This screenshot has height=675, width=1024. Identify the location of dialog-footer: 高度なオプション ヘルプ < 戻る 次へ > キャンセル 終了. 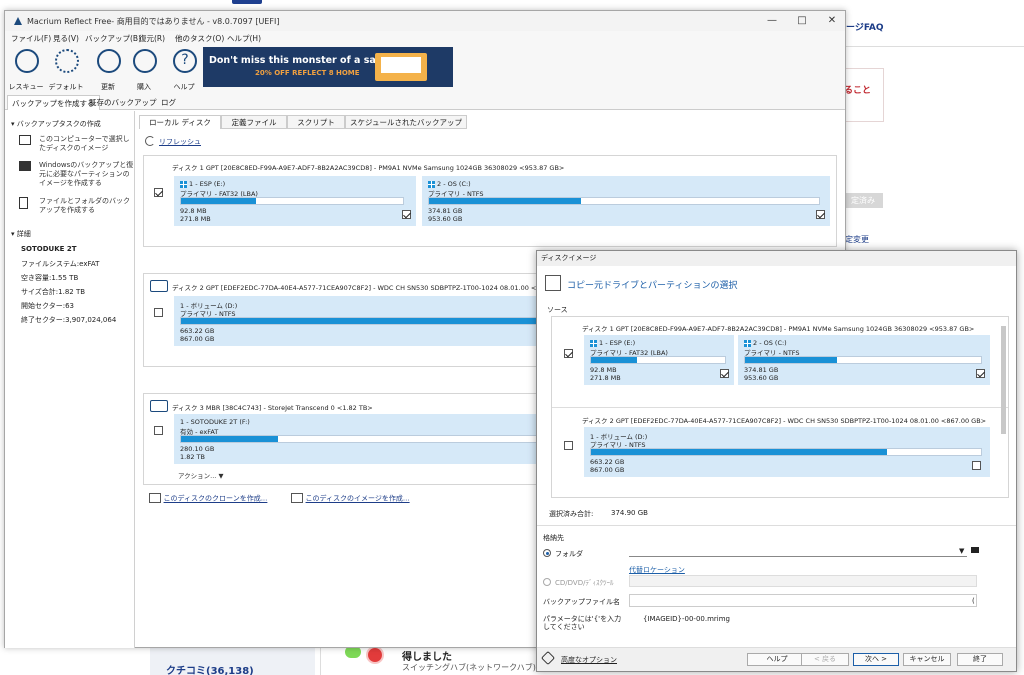
(776, 659).